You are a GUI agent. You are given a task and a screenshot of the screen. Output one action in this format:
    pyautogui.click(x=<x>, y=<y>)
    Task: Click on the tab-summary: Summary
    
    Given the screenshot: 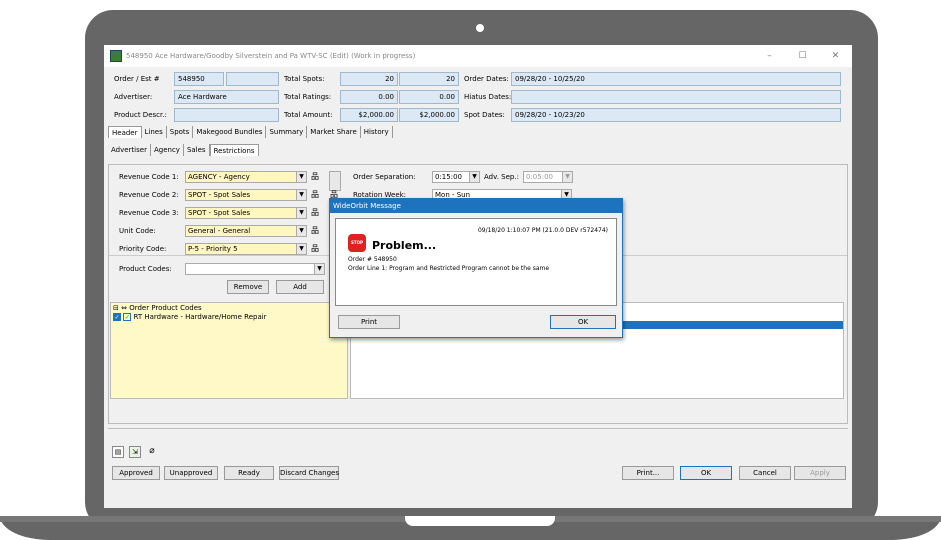 What is the action you would take?
    pyautogui.click(x=287, y=132)
    